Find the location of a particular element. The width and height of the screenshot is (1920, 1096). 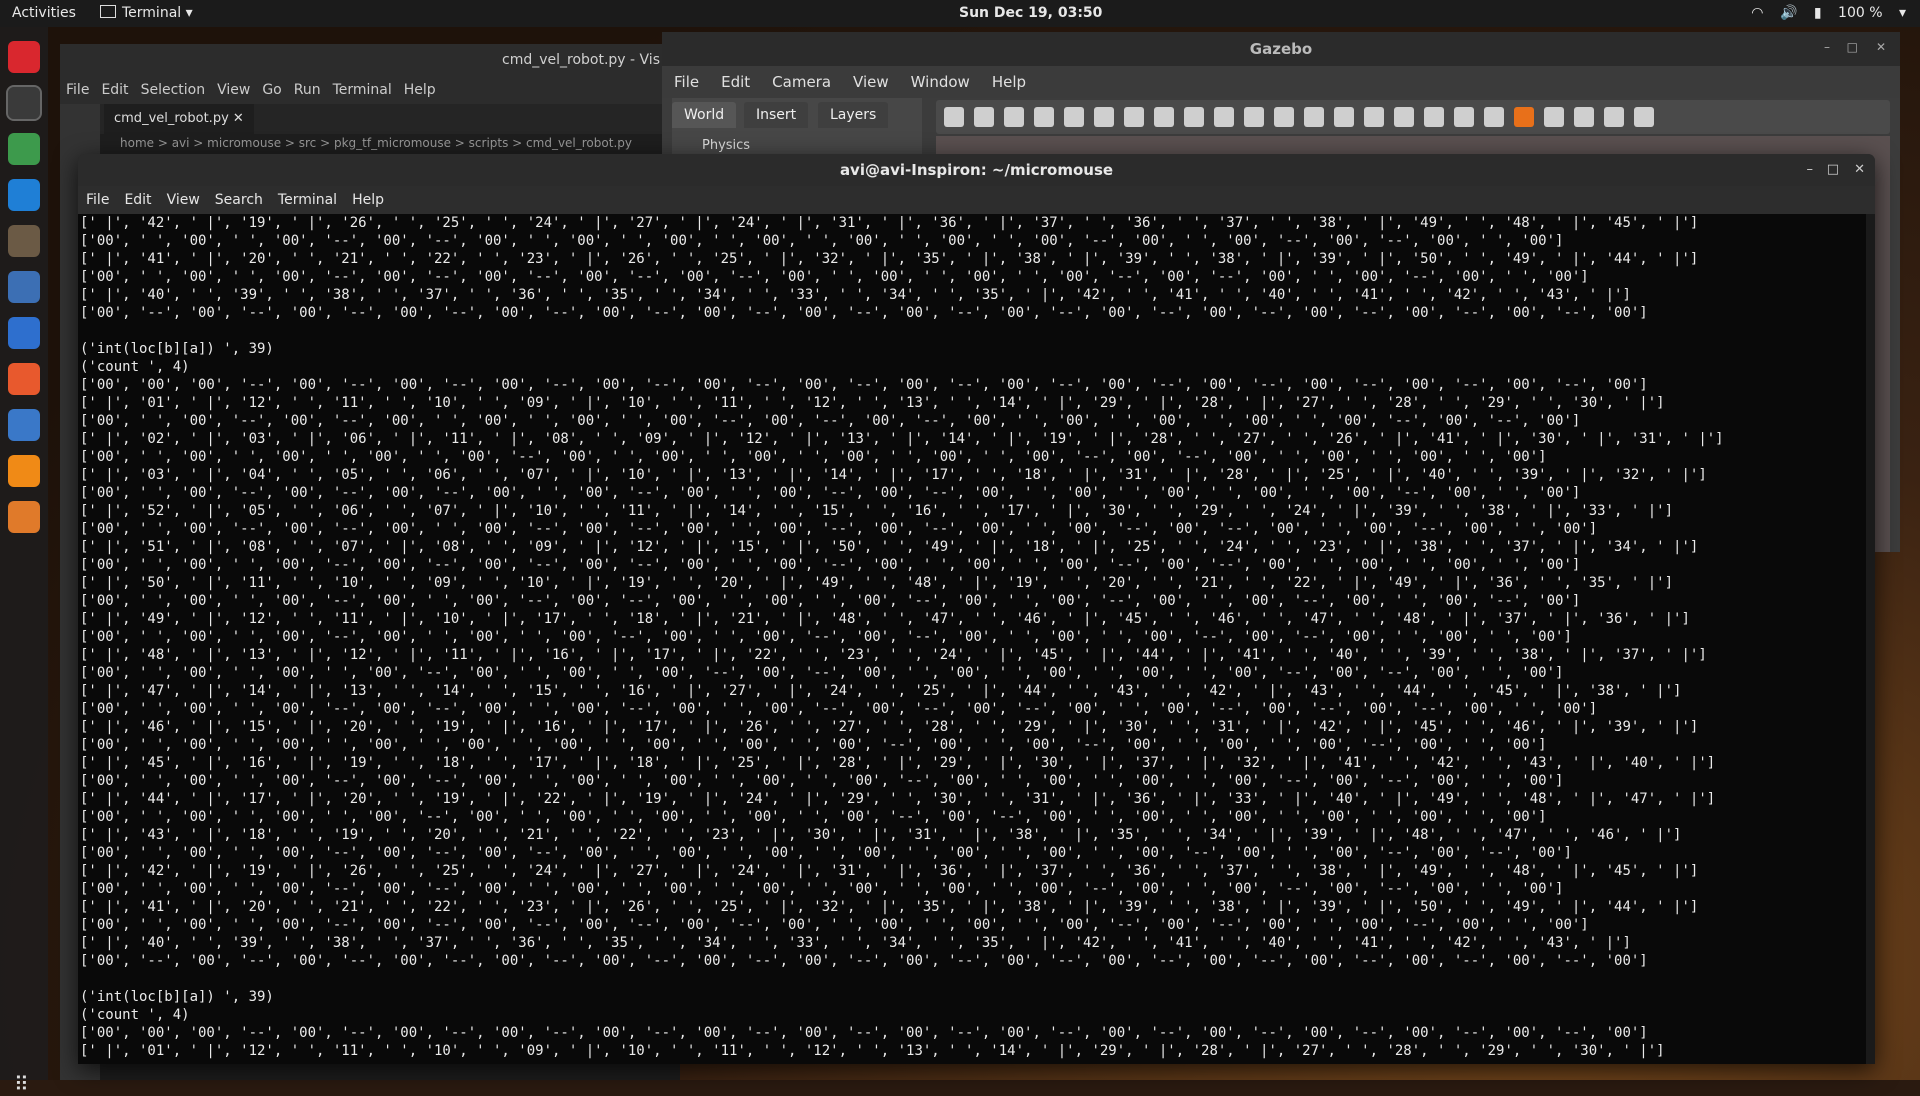

vscode-title: cmd_vel_robot.py - Vis is located at coordinates (370, 60).